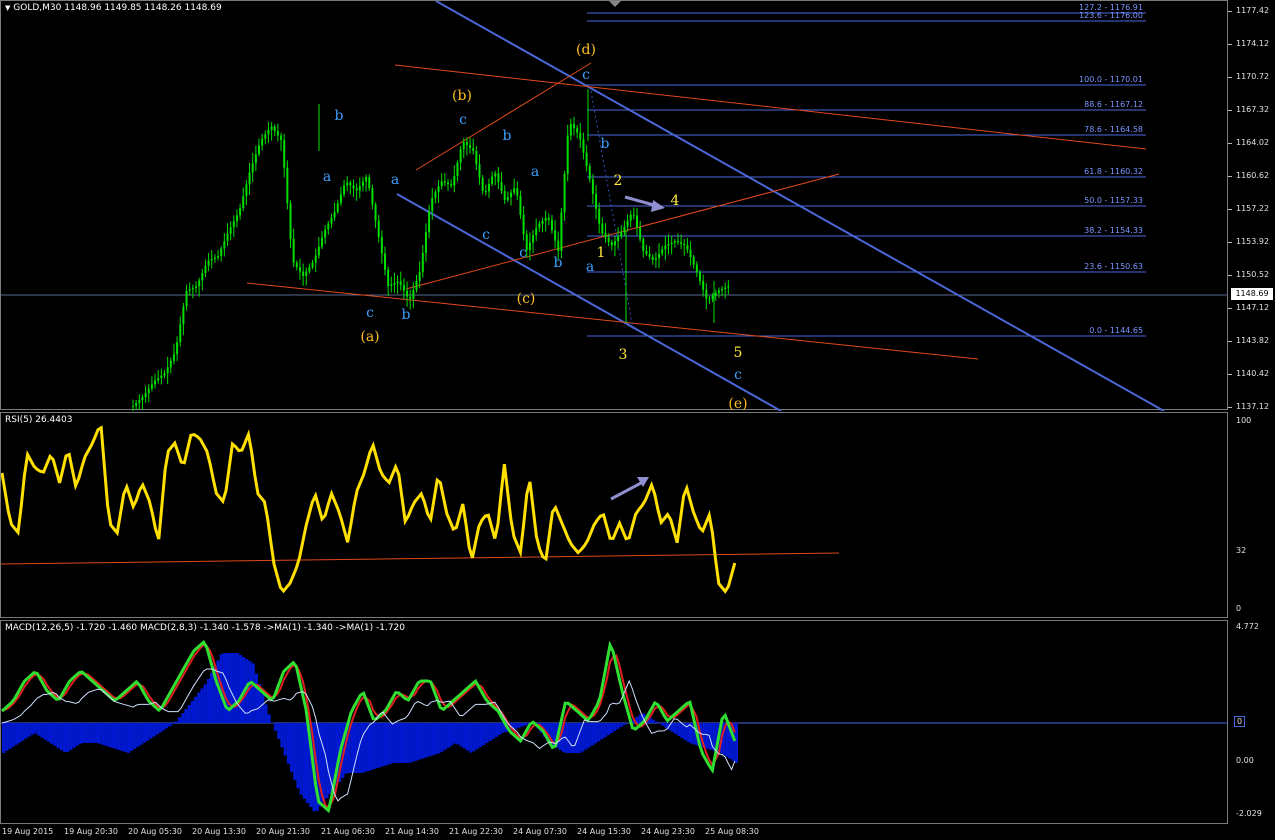 This screenshot has height=840, width=1275. What do you see at coordinates (369, 509) in the screenshot?
I see `rsi-line` at bounding box center [369, 509].